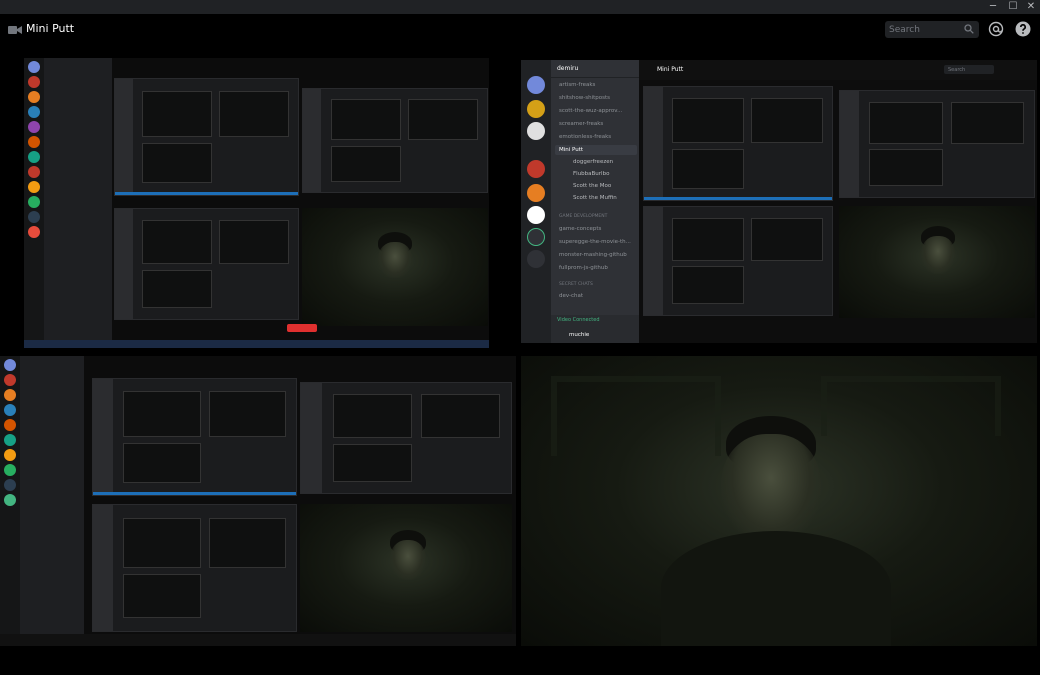 Image resolution: width=1040 pixels, height=675 pixels. What do you see at coordinates (595, 336) in the screenshot?
I see `user-panel: muchie` at bounding box center [595, 336].